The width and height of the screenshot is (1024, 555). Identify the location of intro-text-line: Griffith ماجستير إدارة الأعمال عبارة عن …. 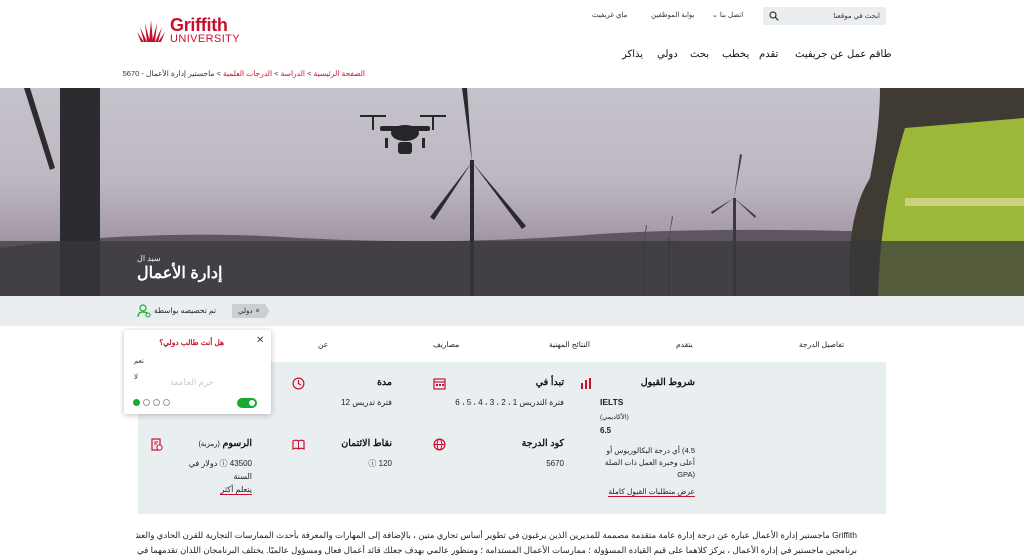
(496, 535).